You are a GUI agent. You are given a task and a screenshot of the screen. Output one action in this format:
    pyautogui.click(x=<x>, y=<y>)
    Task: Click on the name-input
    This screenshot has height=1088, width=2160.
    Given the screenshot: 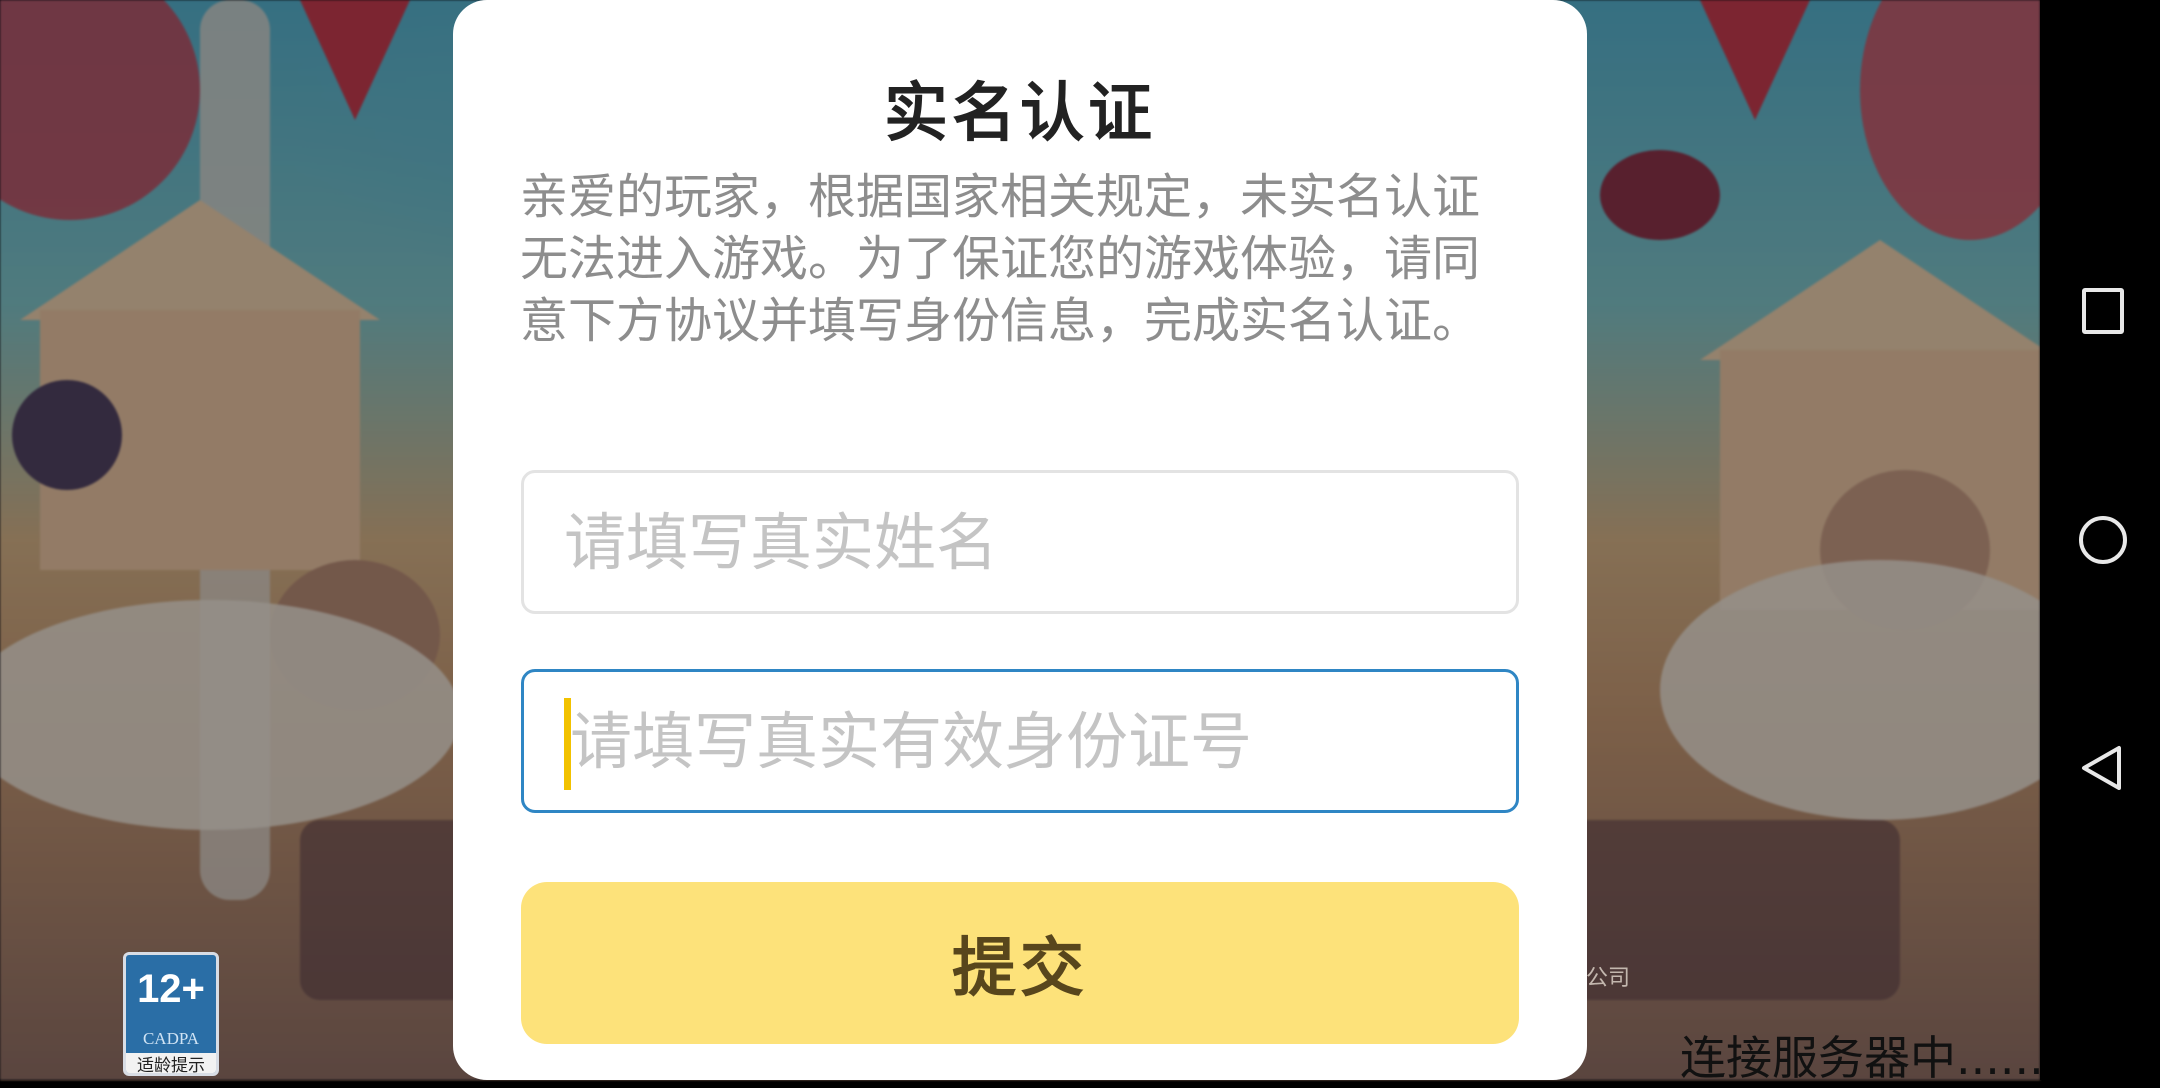 What is the action you would take?
    pyautogui.click(x=1020, y=542)
    